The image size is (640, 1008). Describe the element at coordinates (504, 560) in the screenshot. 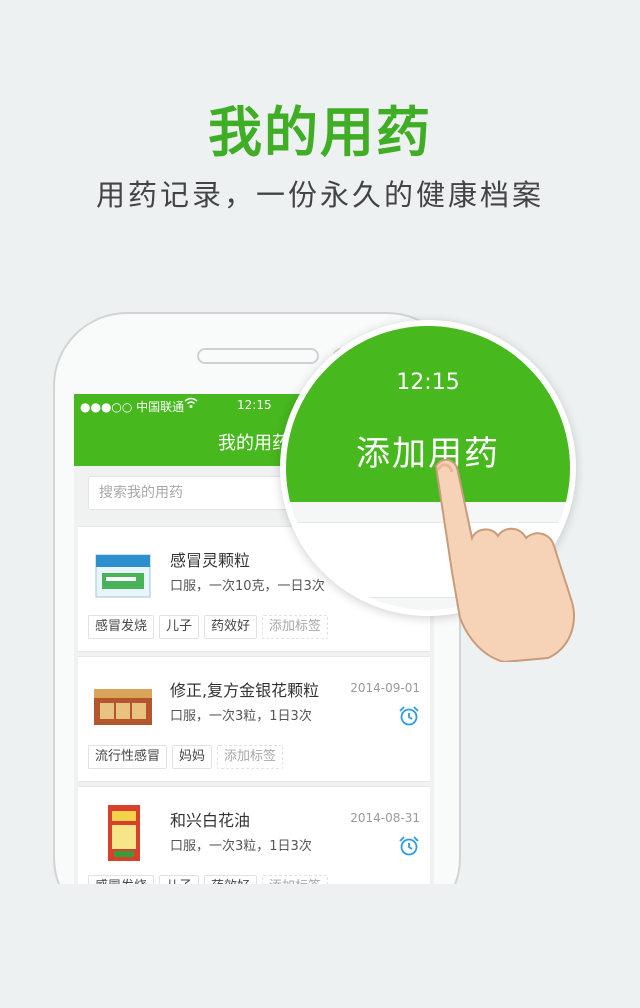

I see `hand-pointer-icon` at that location.